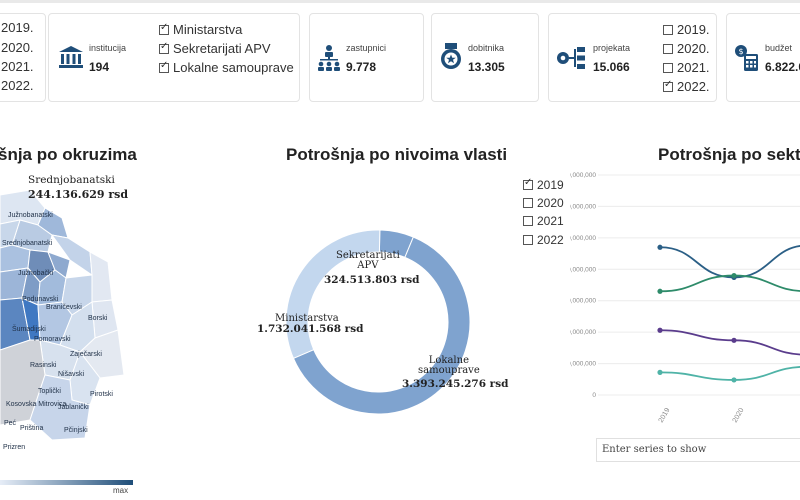 Image resolution: width=800 pixels, height=500 pixels. What do you see at coordinates (200, 29) in the screenshot?
I see `level-option-ministarstva: Ministarstva` at bounding box center [200, 29].